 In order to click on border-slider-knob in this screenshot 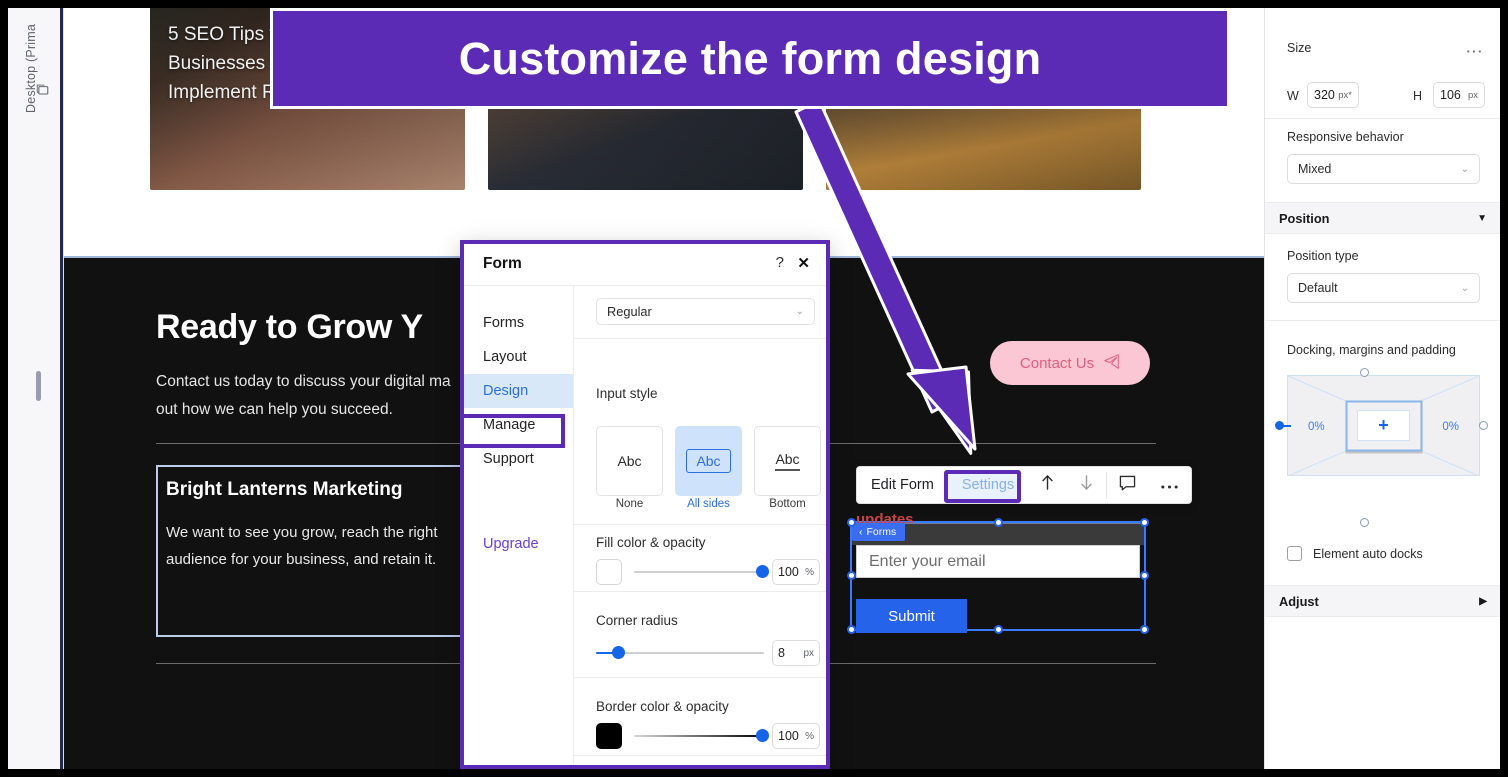, I will do `click(762, 735)`.